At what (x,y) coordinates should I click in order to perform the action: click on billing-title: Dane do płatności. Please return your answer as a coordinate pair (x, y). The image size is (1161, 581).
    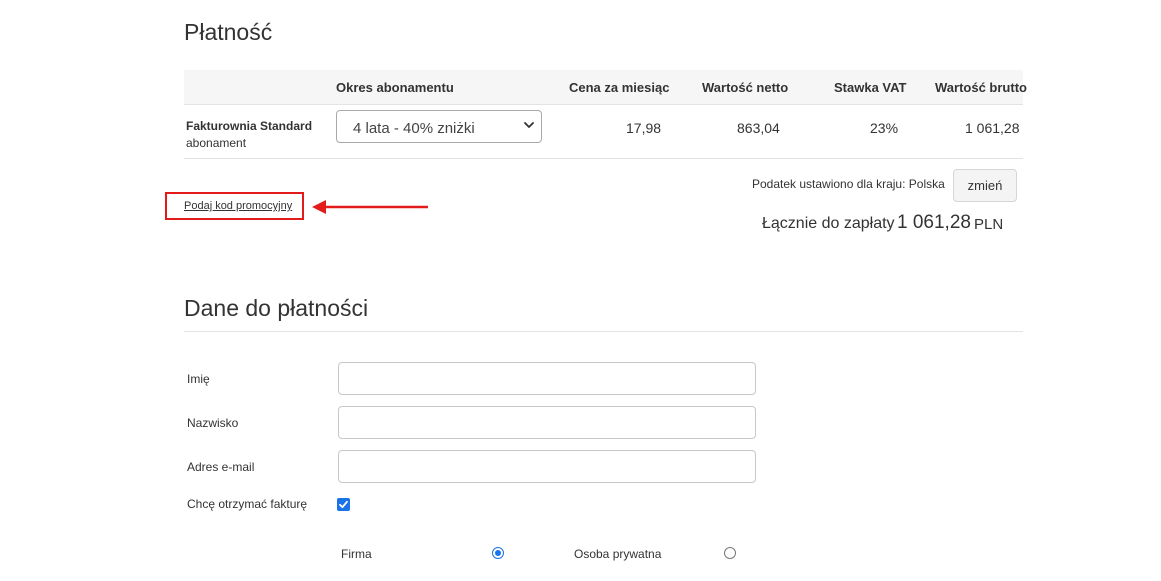
    Looking at the image, I should click on (276, 308).